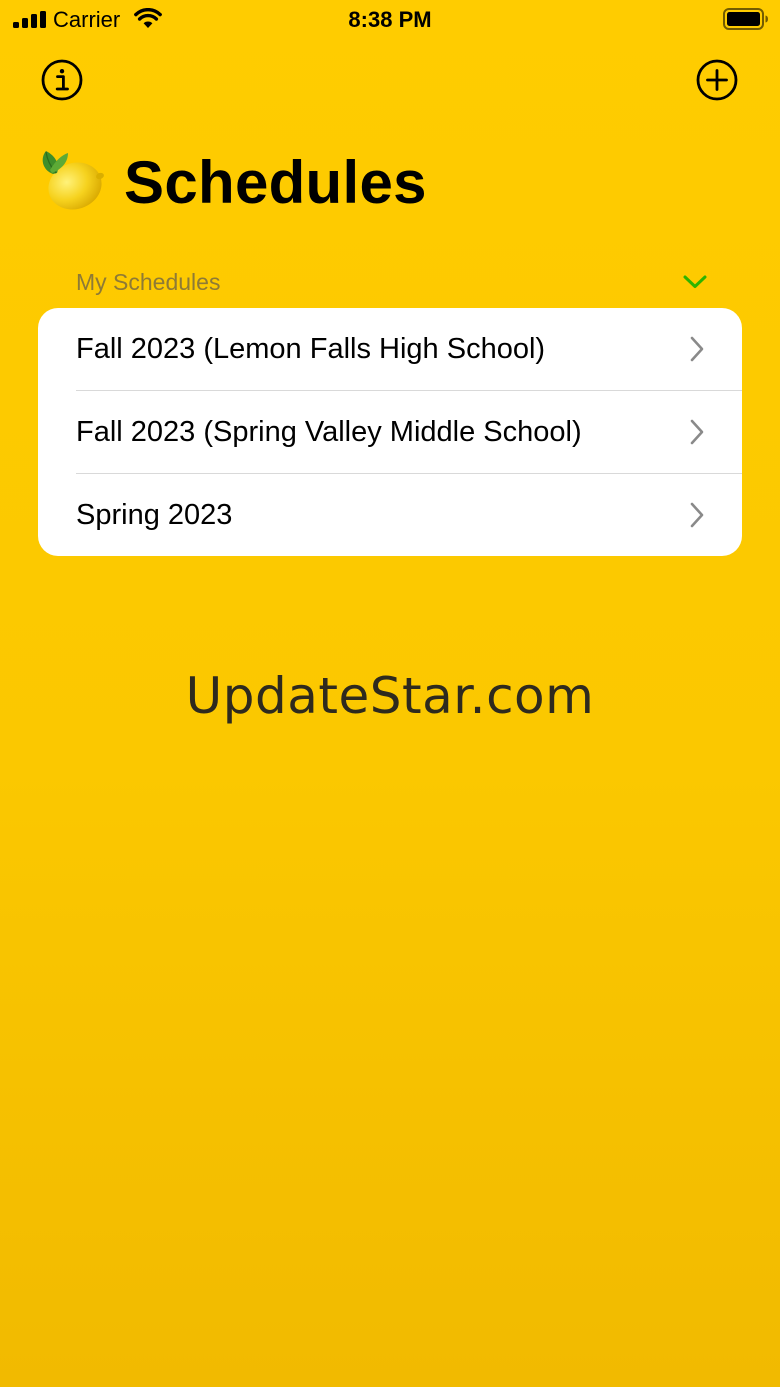 This screenshot has width=780, height=1387. What do you see at coordinates (329, 432) in the screenshot?
I see `schedule-row-label: Fall 2023 (Spring Valley Middle School)` at bounding box center [329, 432].